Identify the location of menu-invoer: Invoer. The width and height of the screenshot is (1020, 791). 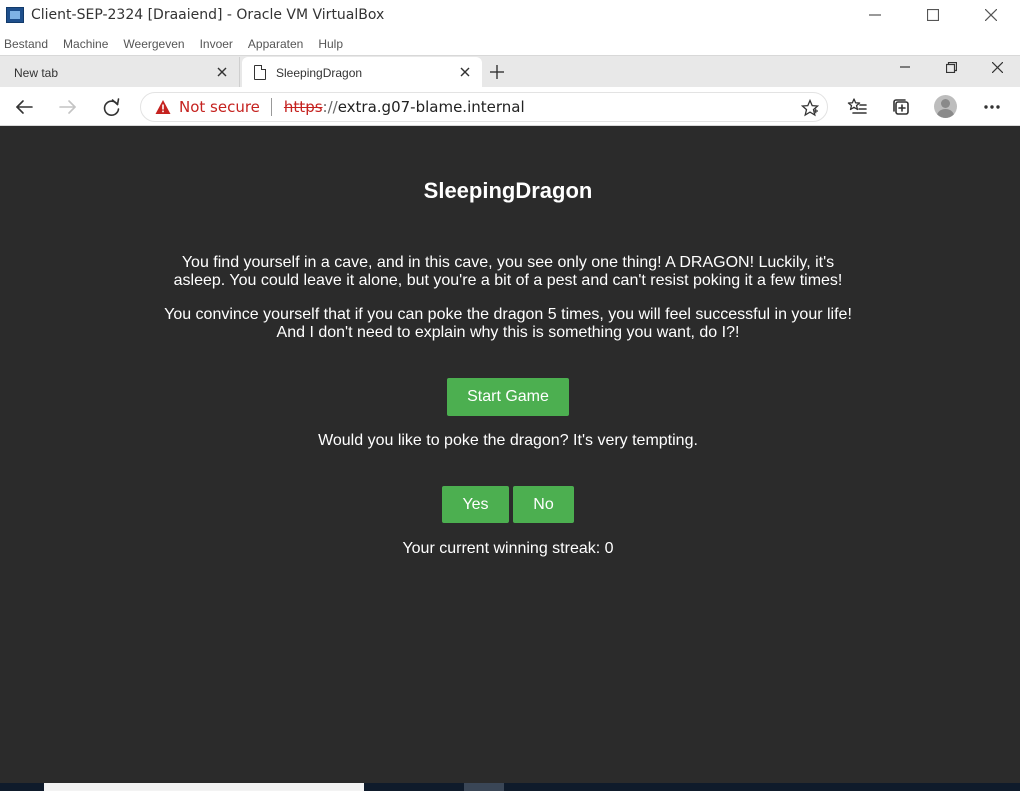
(216, 44).